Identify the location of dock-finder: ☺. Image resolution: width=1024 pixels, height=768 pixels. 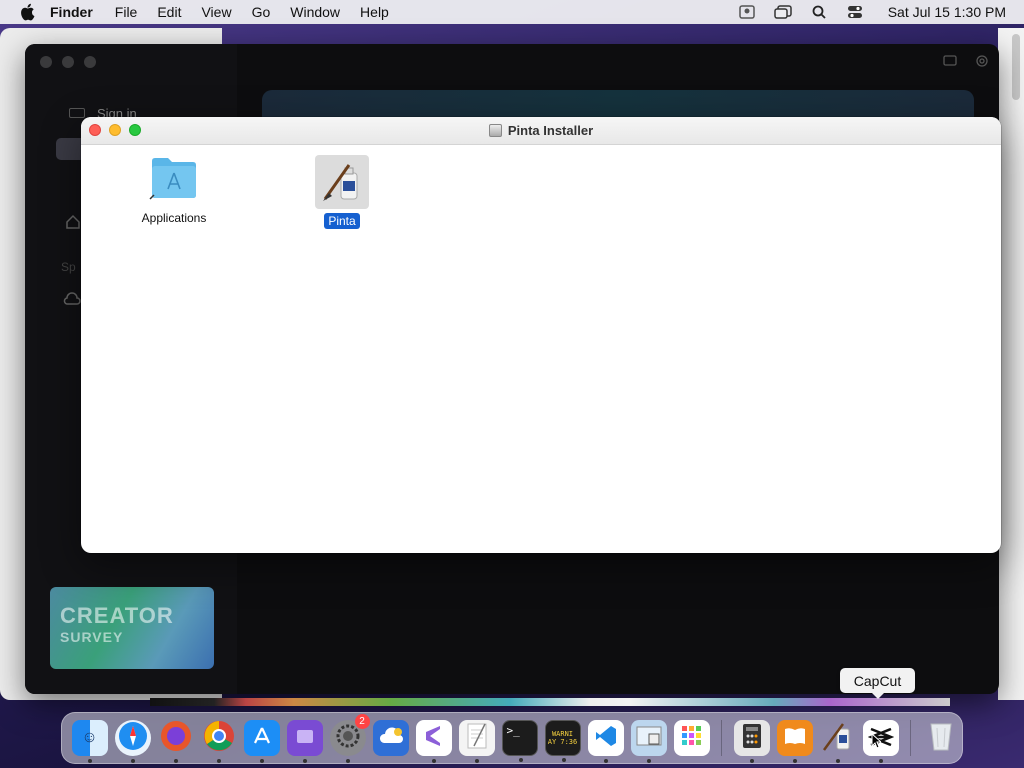
(89, 741).